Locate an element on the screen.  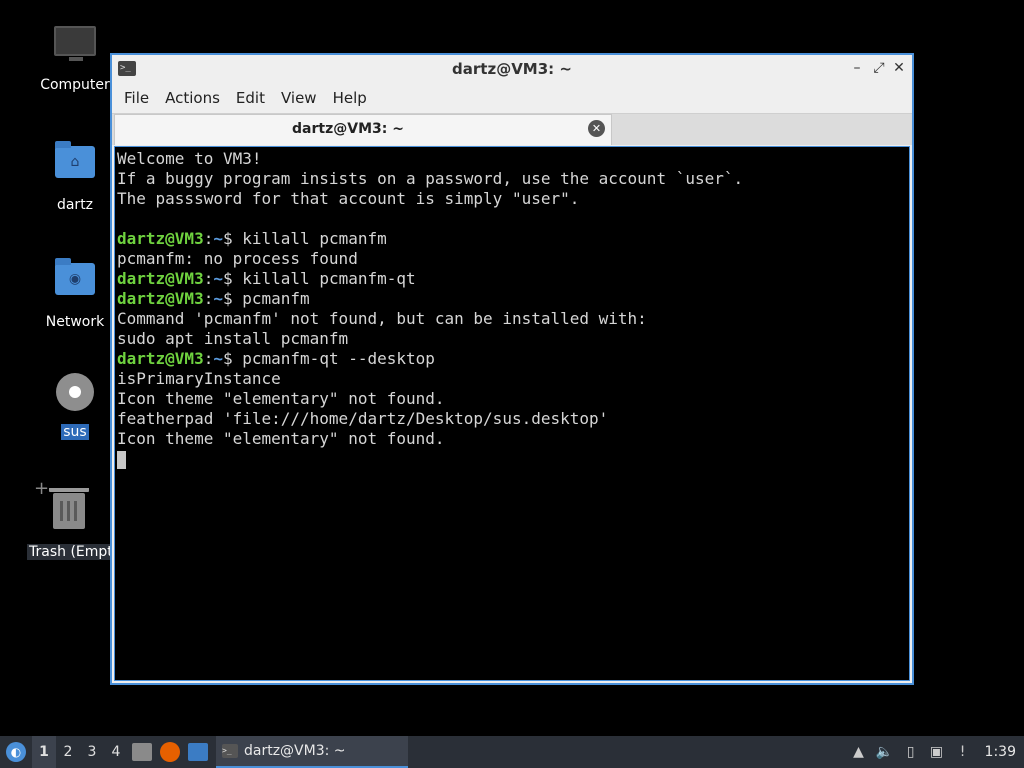
file-manager-icon is located at coordinates (142, 752).